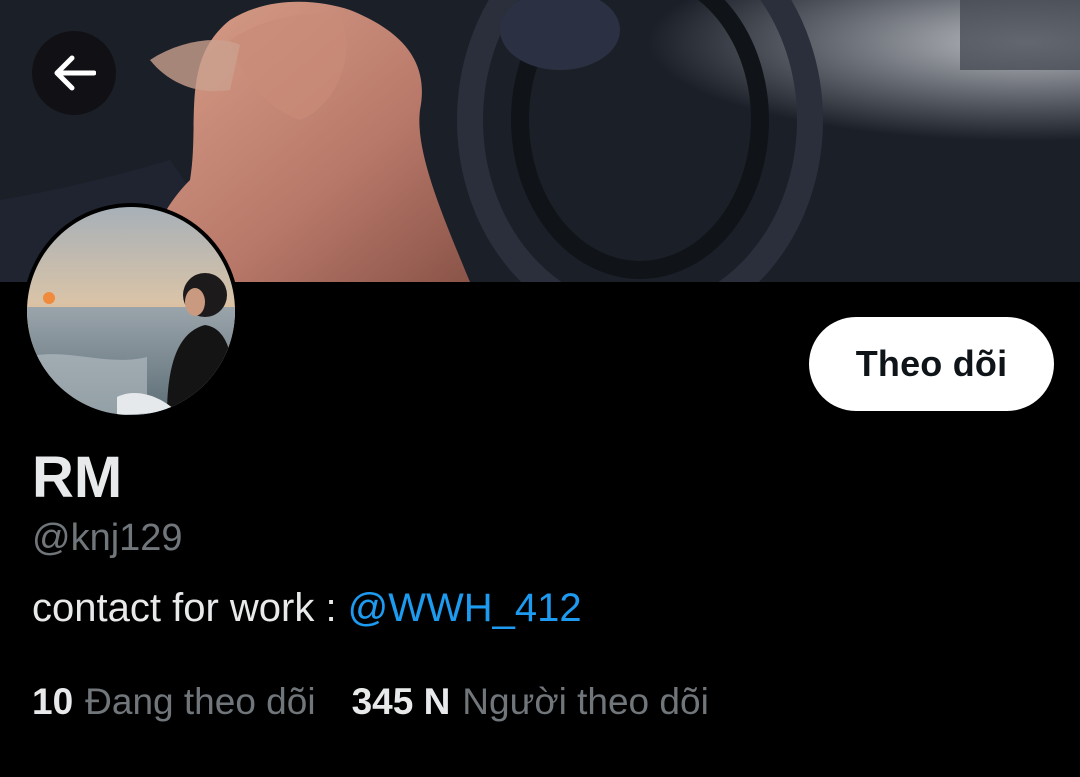 Image resolution: width=1080 pixels, height=777 pixels. What do you see at coordinates (585, 701) in the screenshot?
I see `followers-label: Người theo dõi` at bounding box center [585, 701].